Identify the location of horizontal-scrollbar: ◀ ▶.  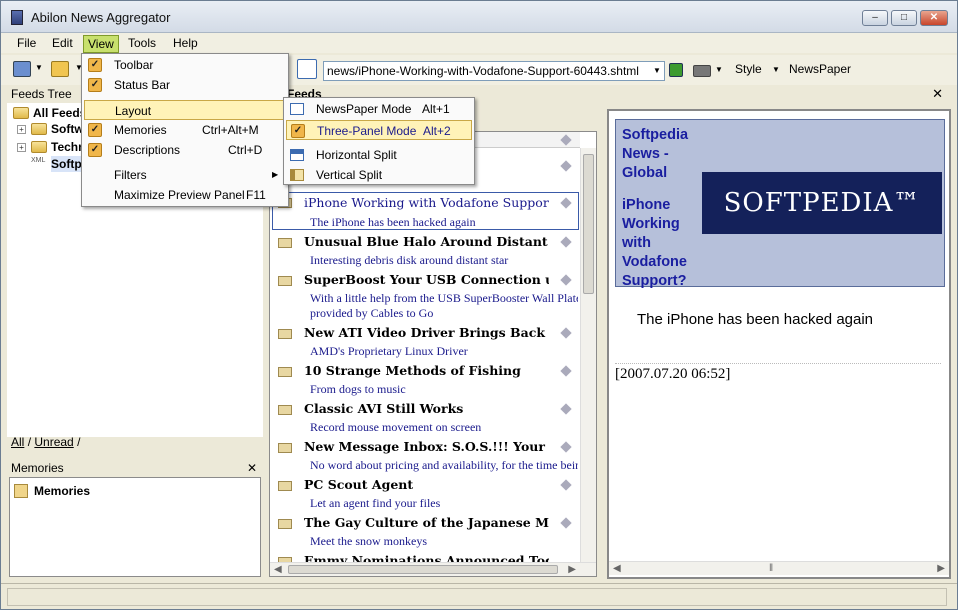
(433, 569).